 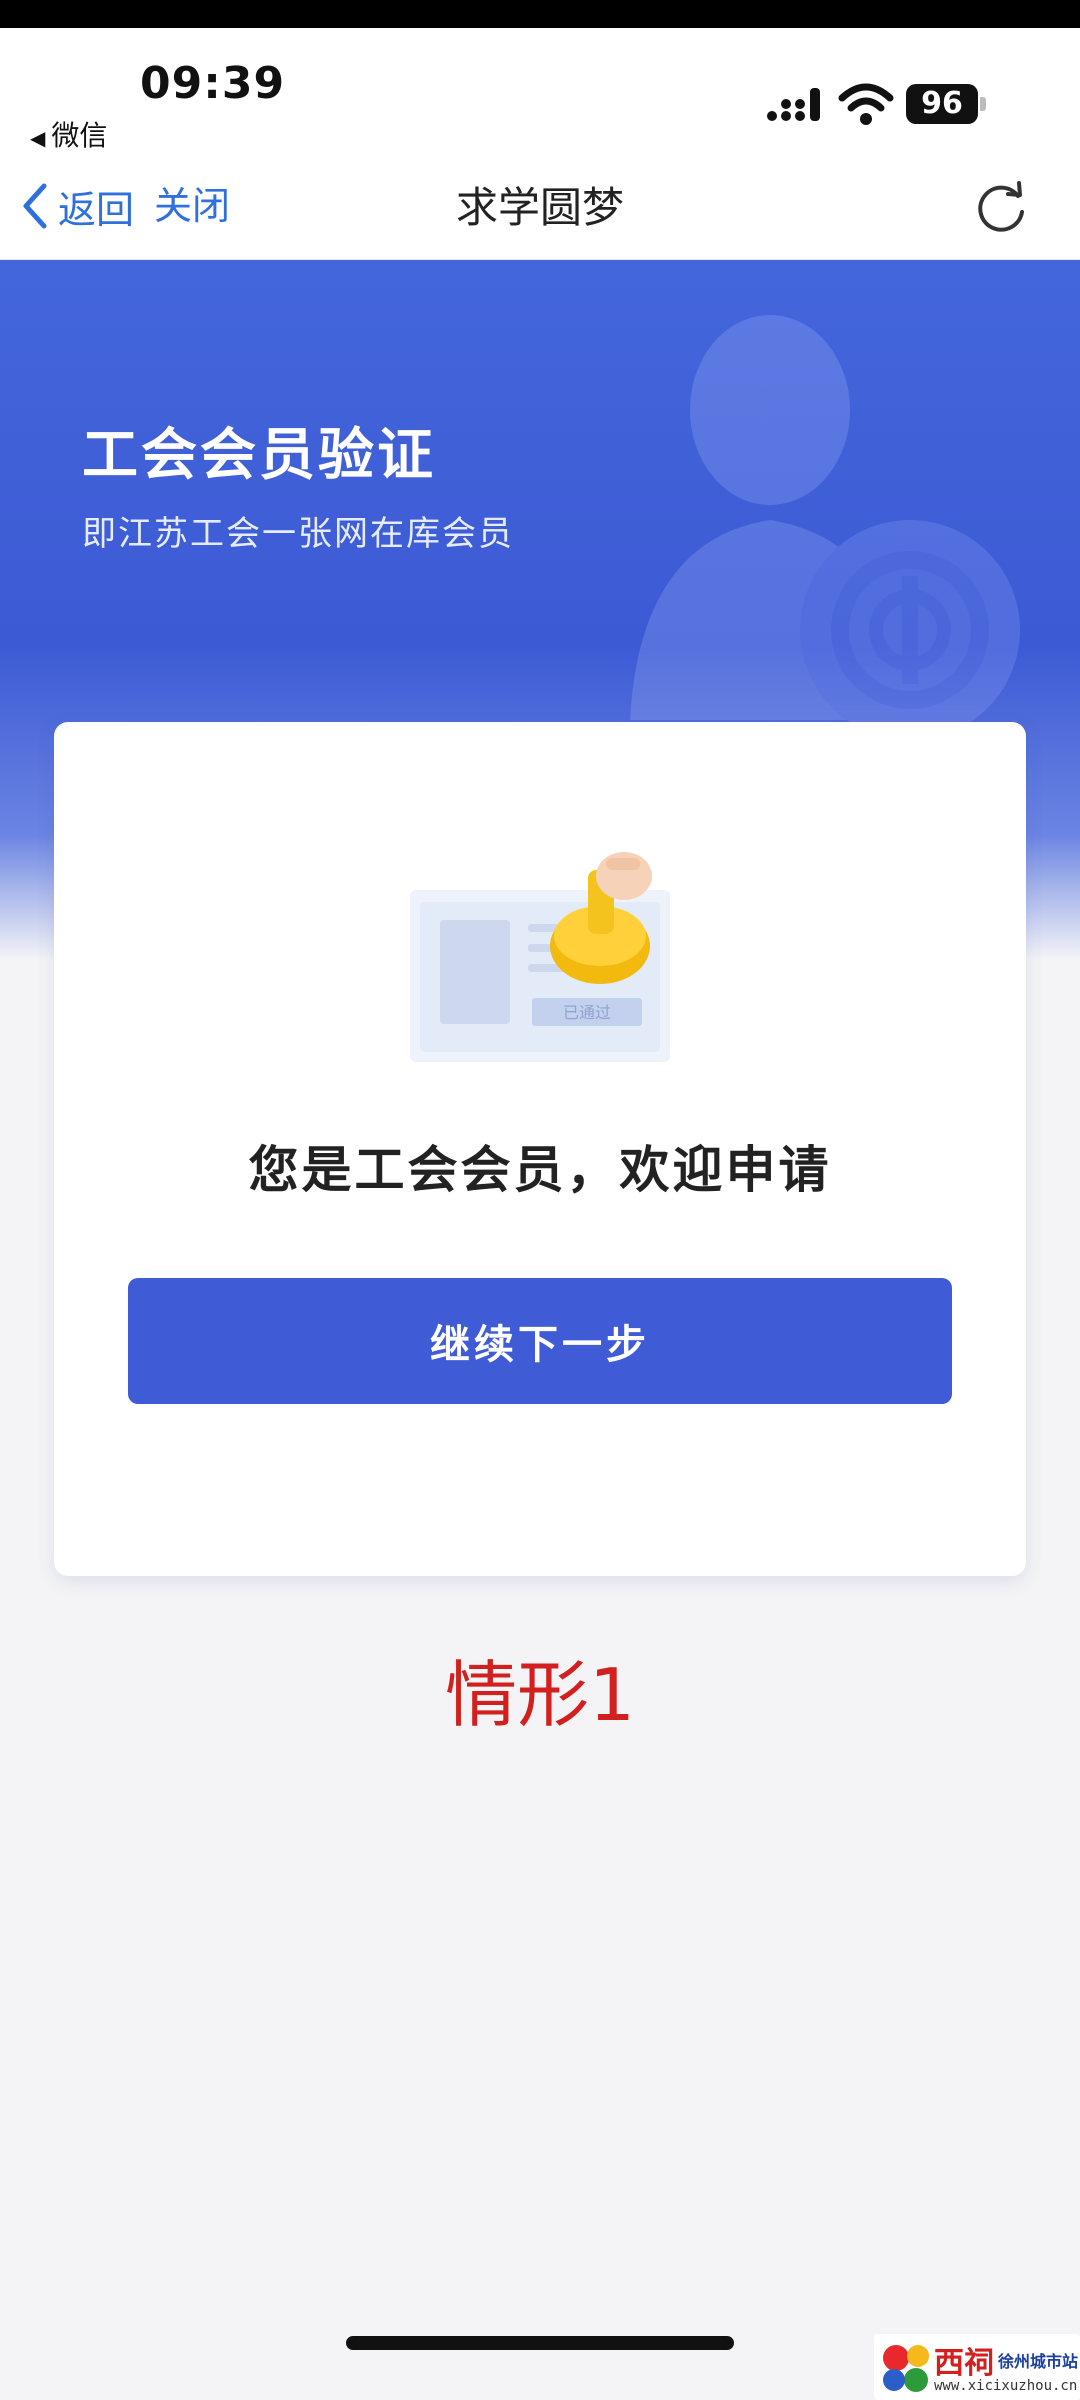 I want to click on back-app-label: 微信, so click(x=79, y=135).